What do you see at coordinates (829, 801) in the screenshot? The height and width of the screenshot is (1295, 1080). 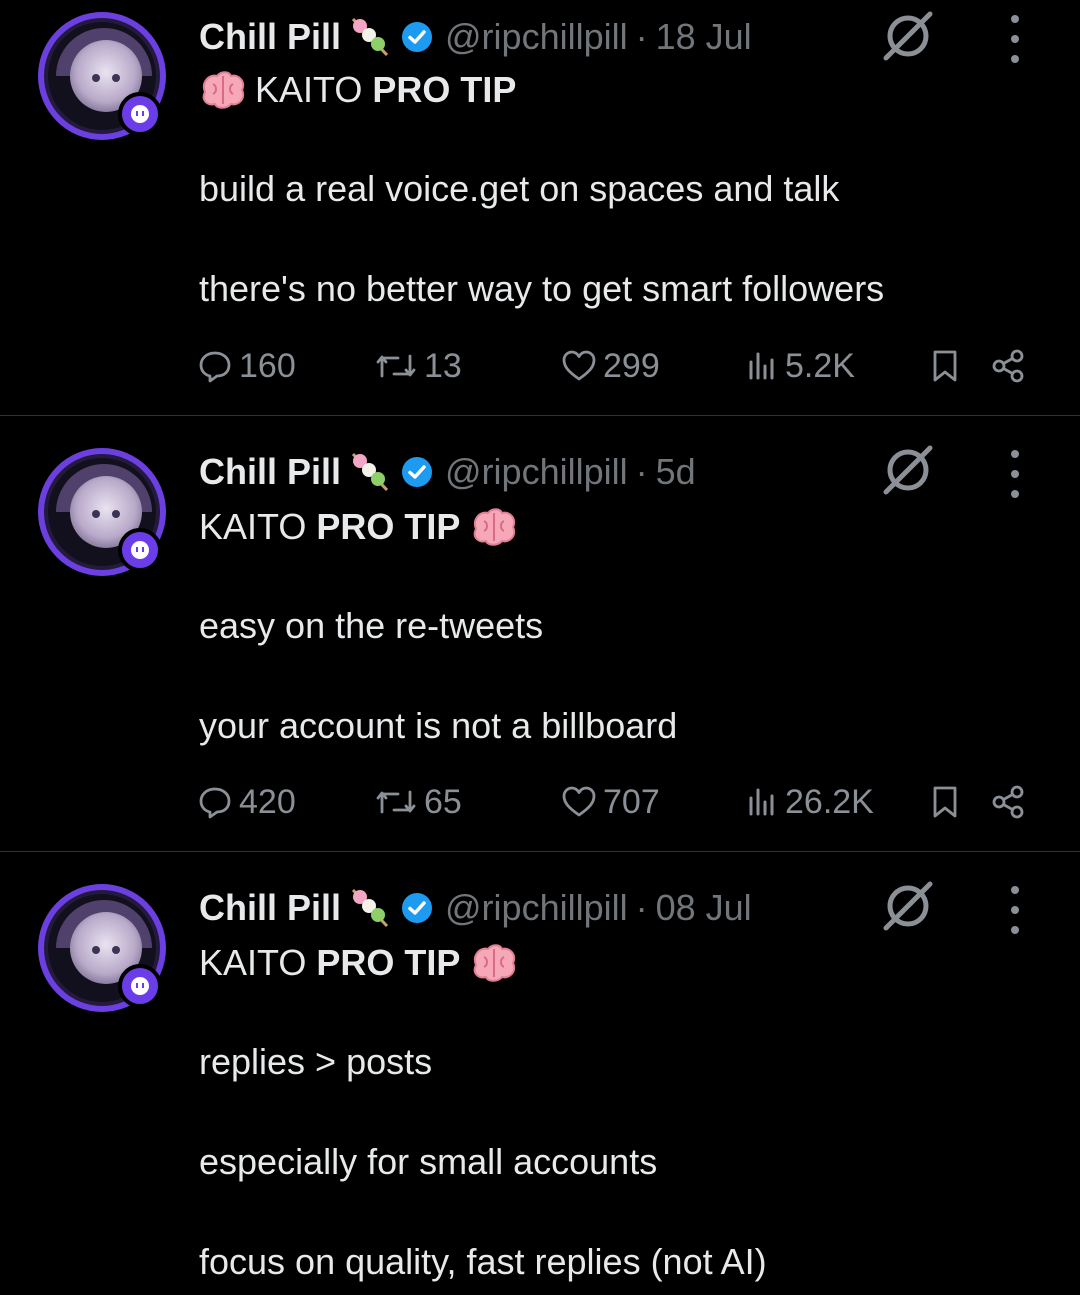 I see `view-count: 26.2K` at bounding box center [829, 801].